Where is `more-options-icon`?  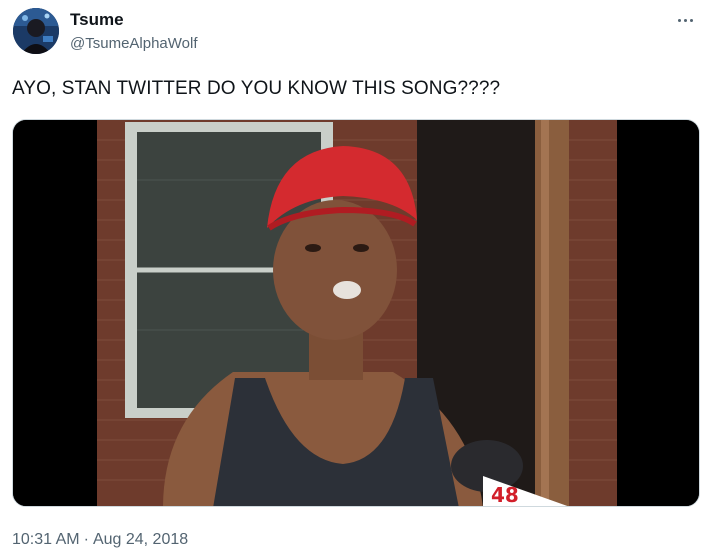 more-options-icon is located at coordinates (685, 20).